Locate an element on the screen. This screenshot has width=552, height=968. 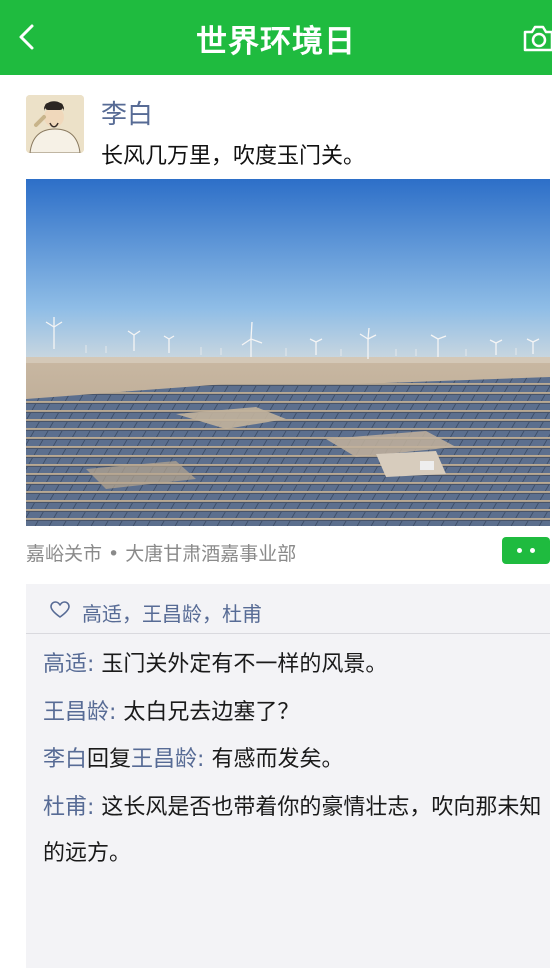
like-row: 高适，王昌龄，杜甫 is located at coordinates (288, 609).